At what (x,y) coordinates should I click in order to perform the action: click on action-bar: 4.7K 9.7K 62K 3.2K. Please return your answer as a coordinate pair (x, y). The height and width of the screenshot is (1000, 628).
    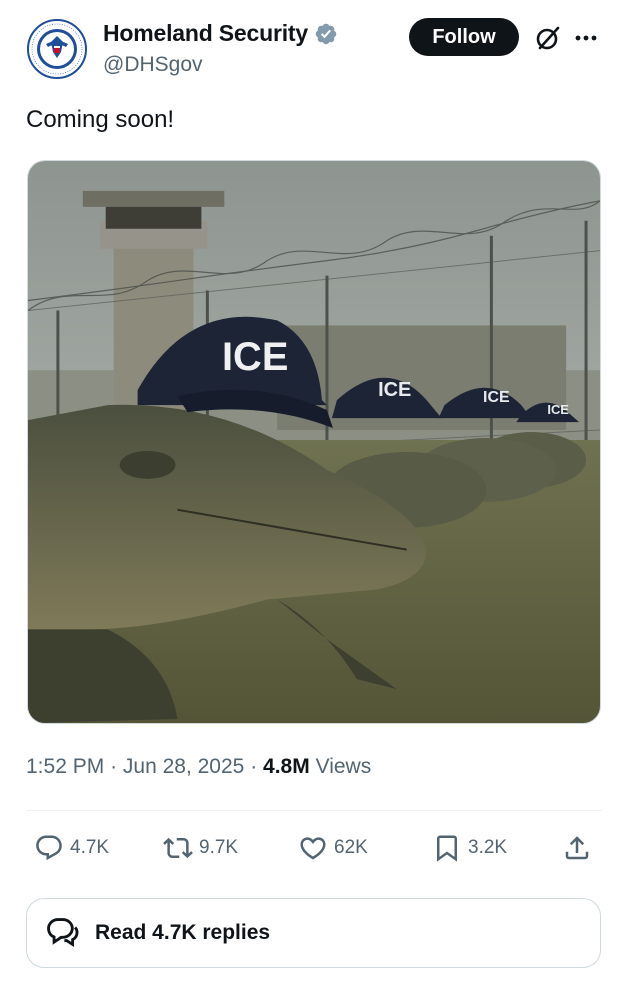
    Looking at the image, I should click on (314, 848).